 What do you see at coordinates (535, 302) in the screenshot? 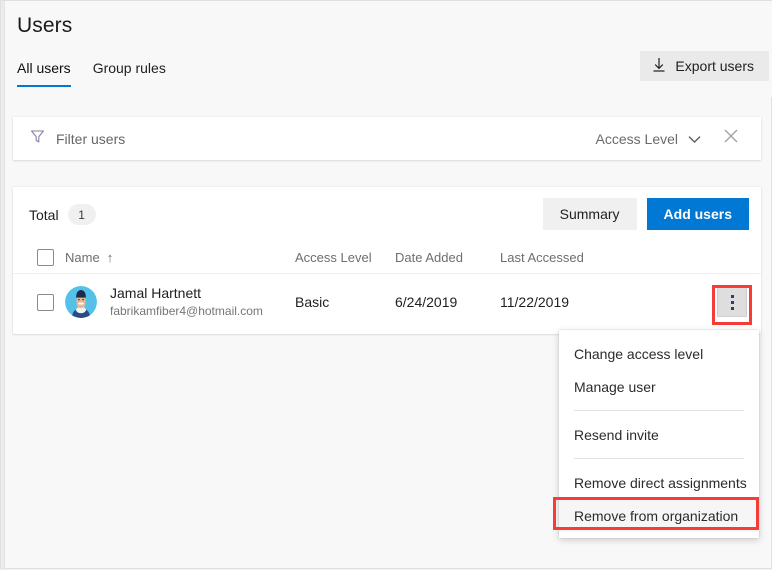
I see `cell-last-accessed: 11/22/2019` at bounding box center [535, 302].